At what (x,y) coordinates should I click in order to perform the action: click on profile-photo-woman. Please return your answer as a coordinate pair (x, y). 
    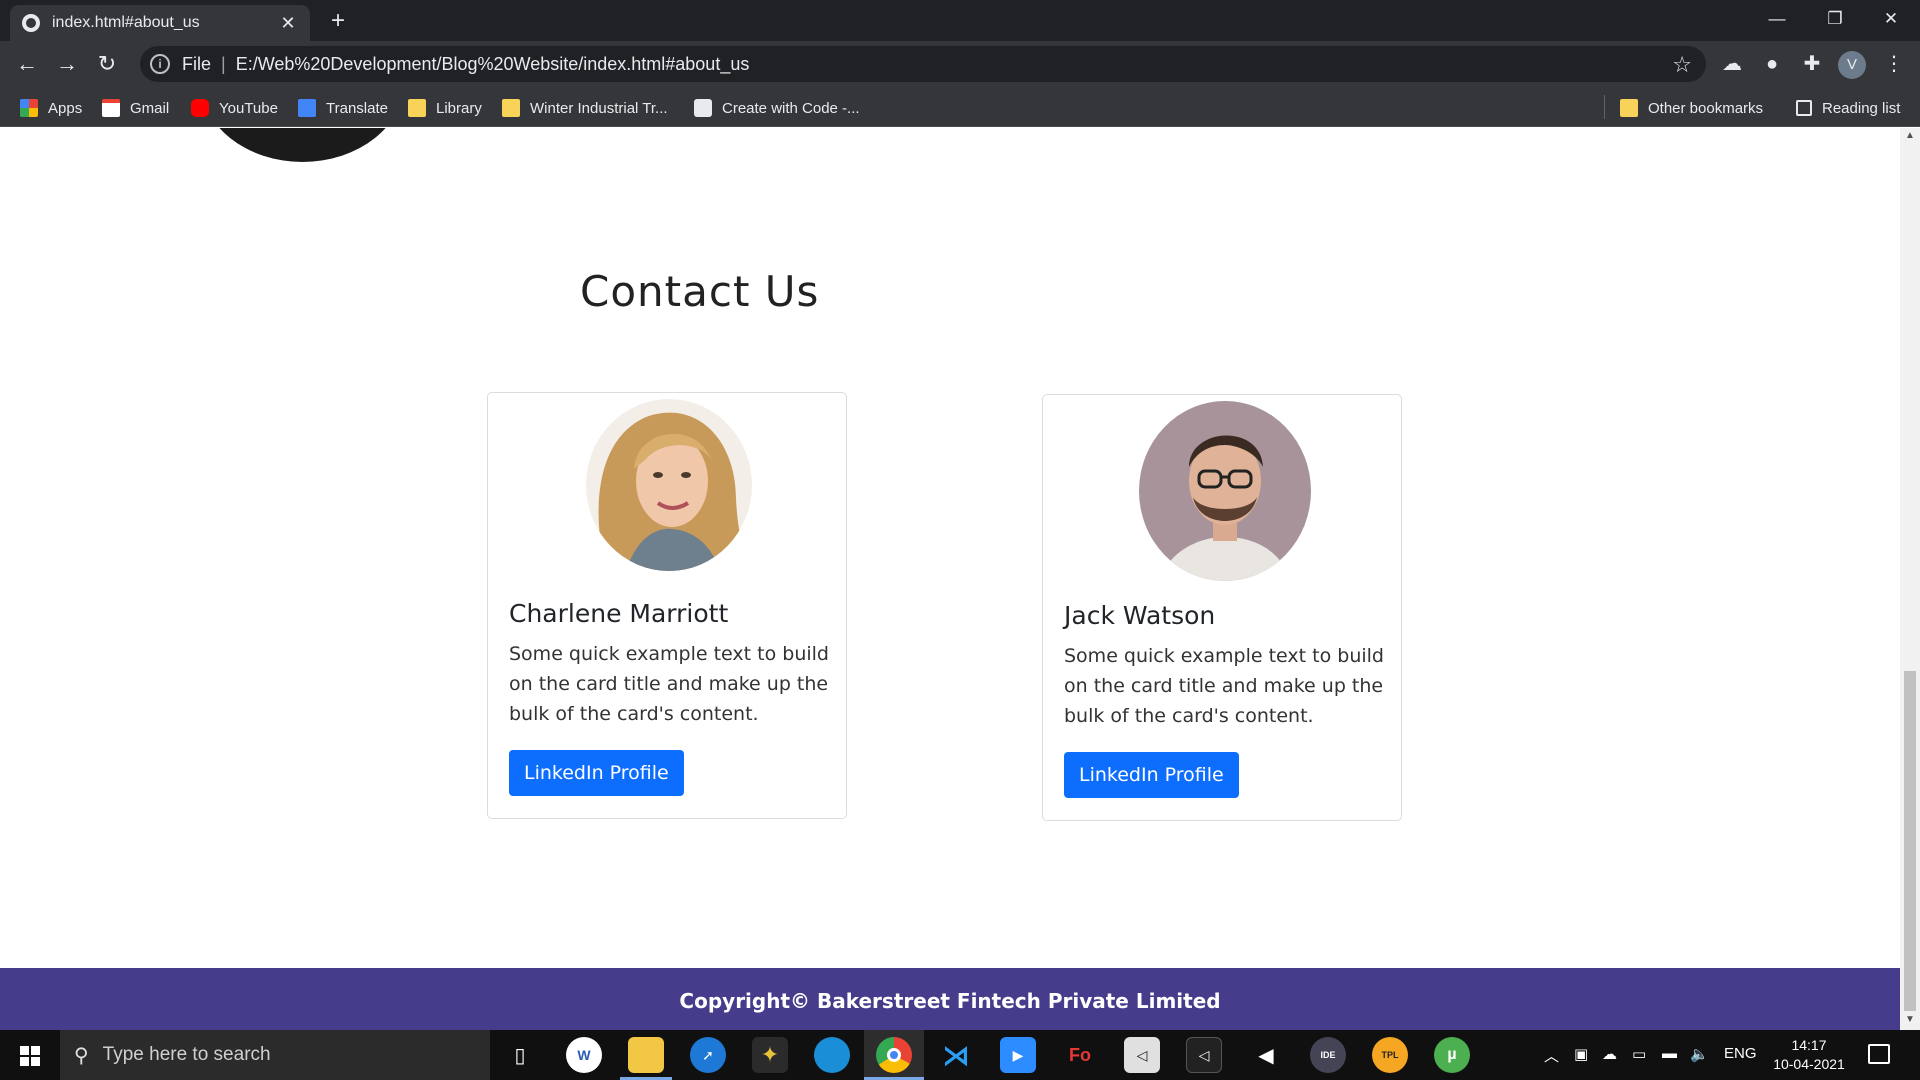
    Looking at the image, I should click on (669, 485).